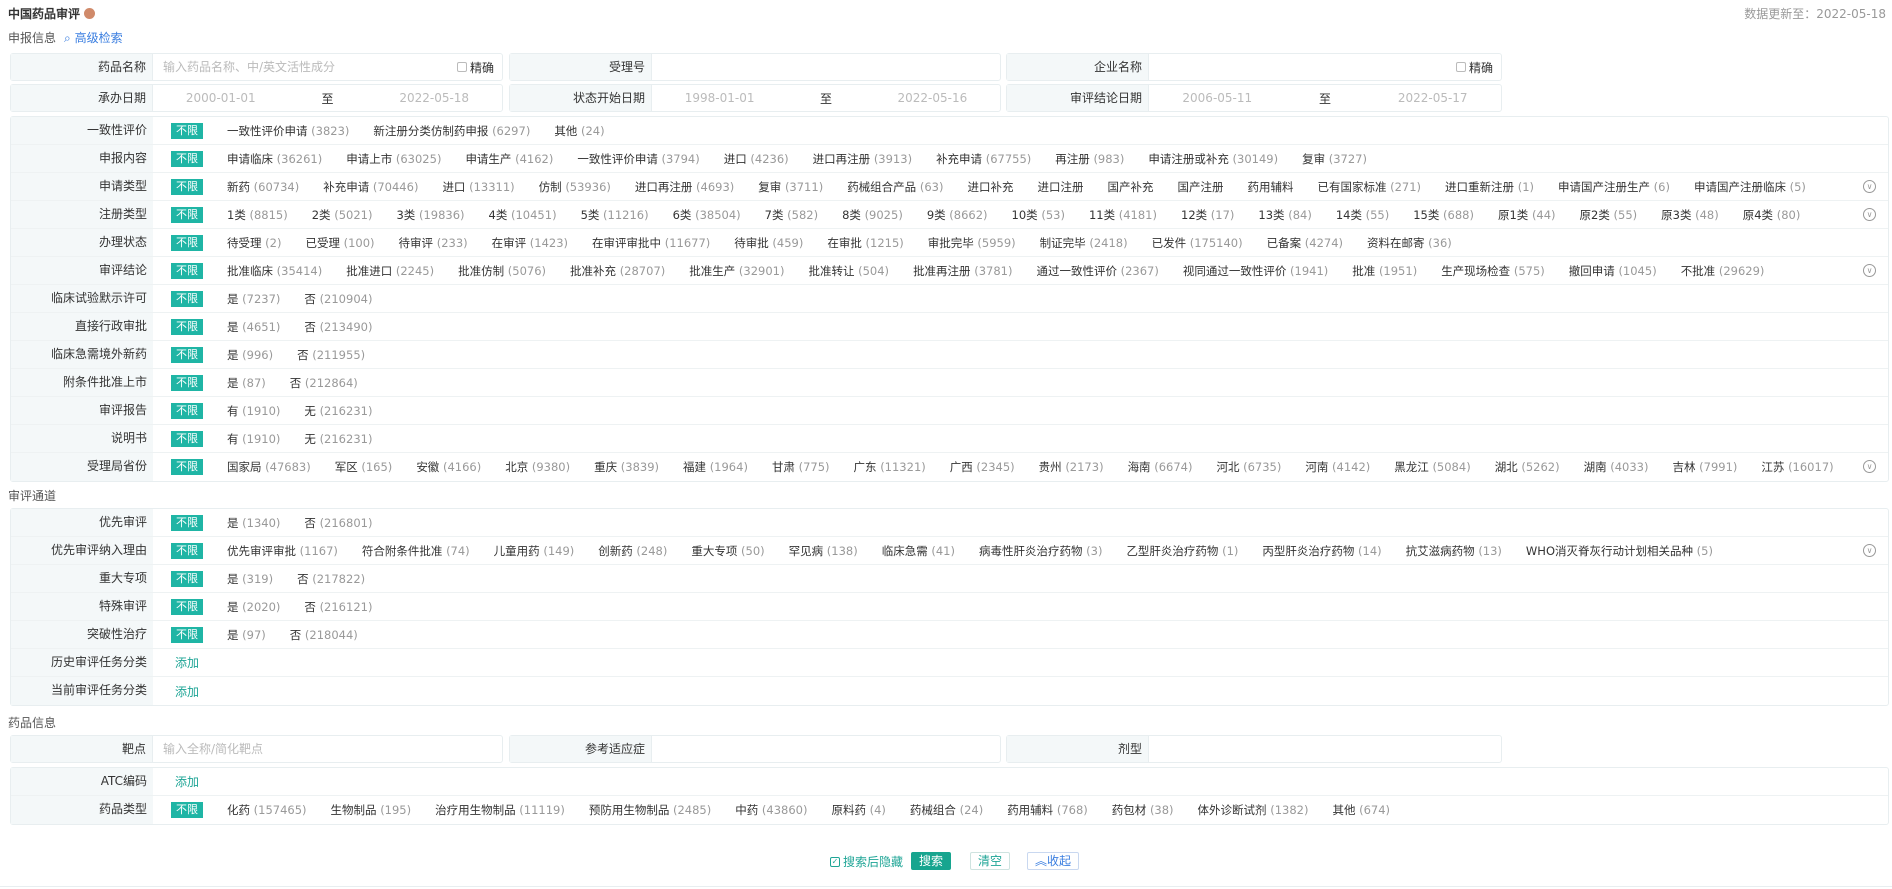 This screenshot has height=889, width=1892. What do you see at coordinates (1433, 98) in the screenshot?
I see `conclusion-date-to: 2022-05-17` at bounding box center [1433, 98].